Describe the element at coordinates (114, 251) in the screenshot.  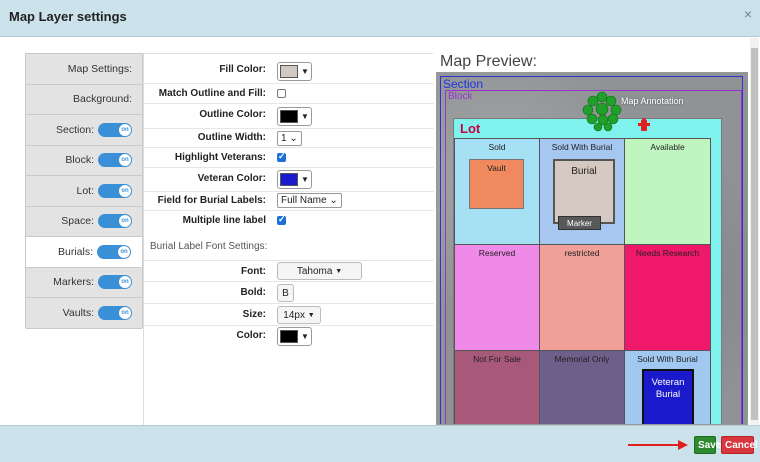
I see `burials-toggle: on` at that location.